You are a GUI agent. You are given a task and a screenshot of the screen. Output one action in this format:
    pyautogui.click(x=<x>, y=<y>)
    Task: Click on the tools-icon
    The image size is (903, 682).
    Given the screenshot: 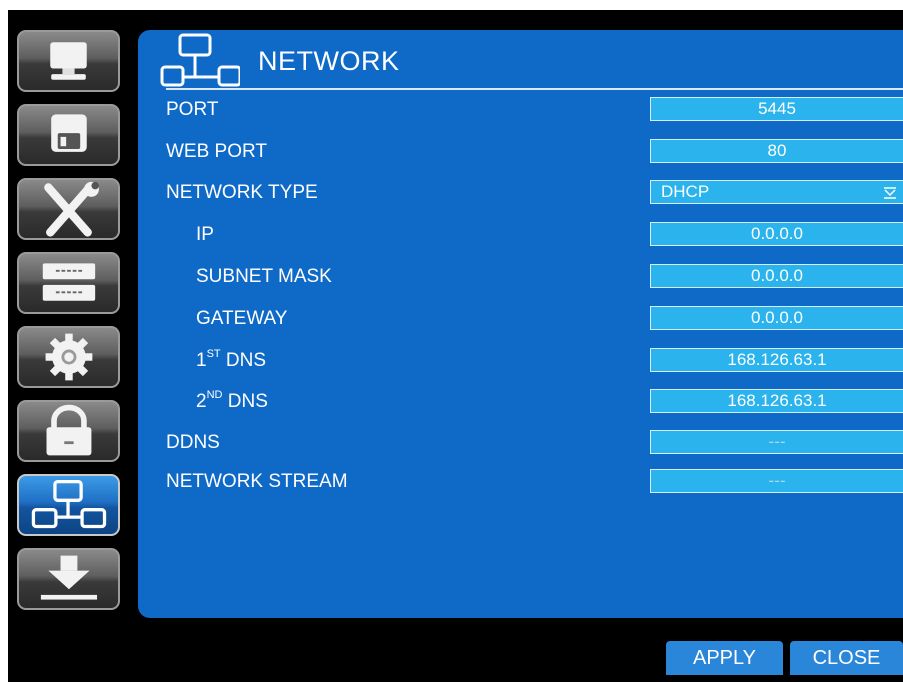 What is the action you would take?
    pyautogui.click(x=71, y=209)
    